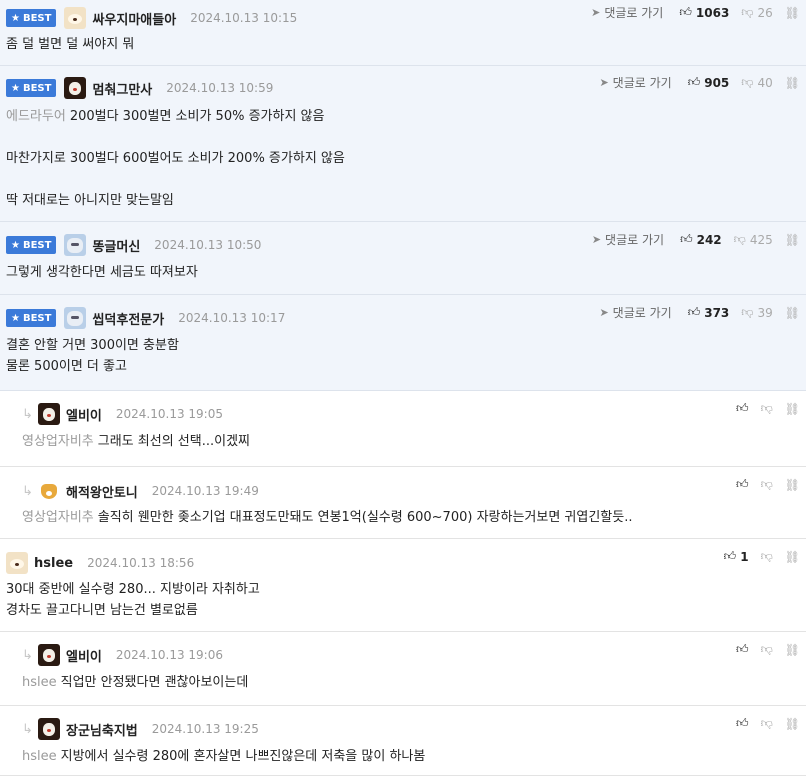 Image resolution: width=806 pixels, height=776 pixels. Describe the element at coordinates (401, 589) in the screenshot. I see `comment-text-line: 30대 중반에 실수령 280... 지방이라 자취하고` at that location.